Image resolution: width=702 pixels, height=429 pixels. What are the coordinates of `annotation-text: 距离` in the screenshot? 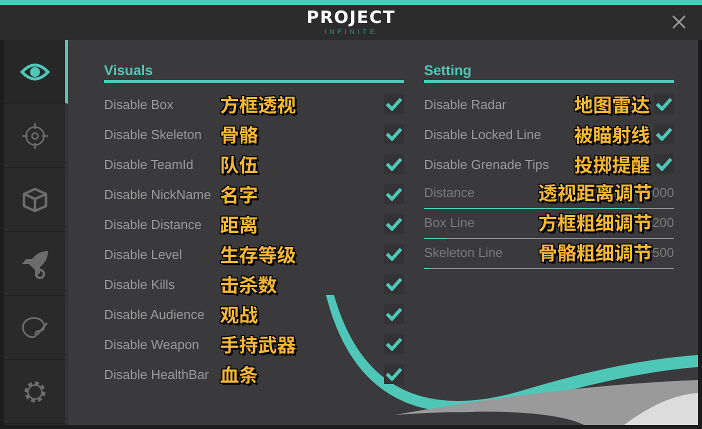 It's located at (240, 224).